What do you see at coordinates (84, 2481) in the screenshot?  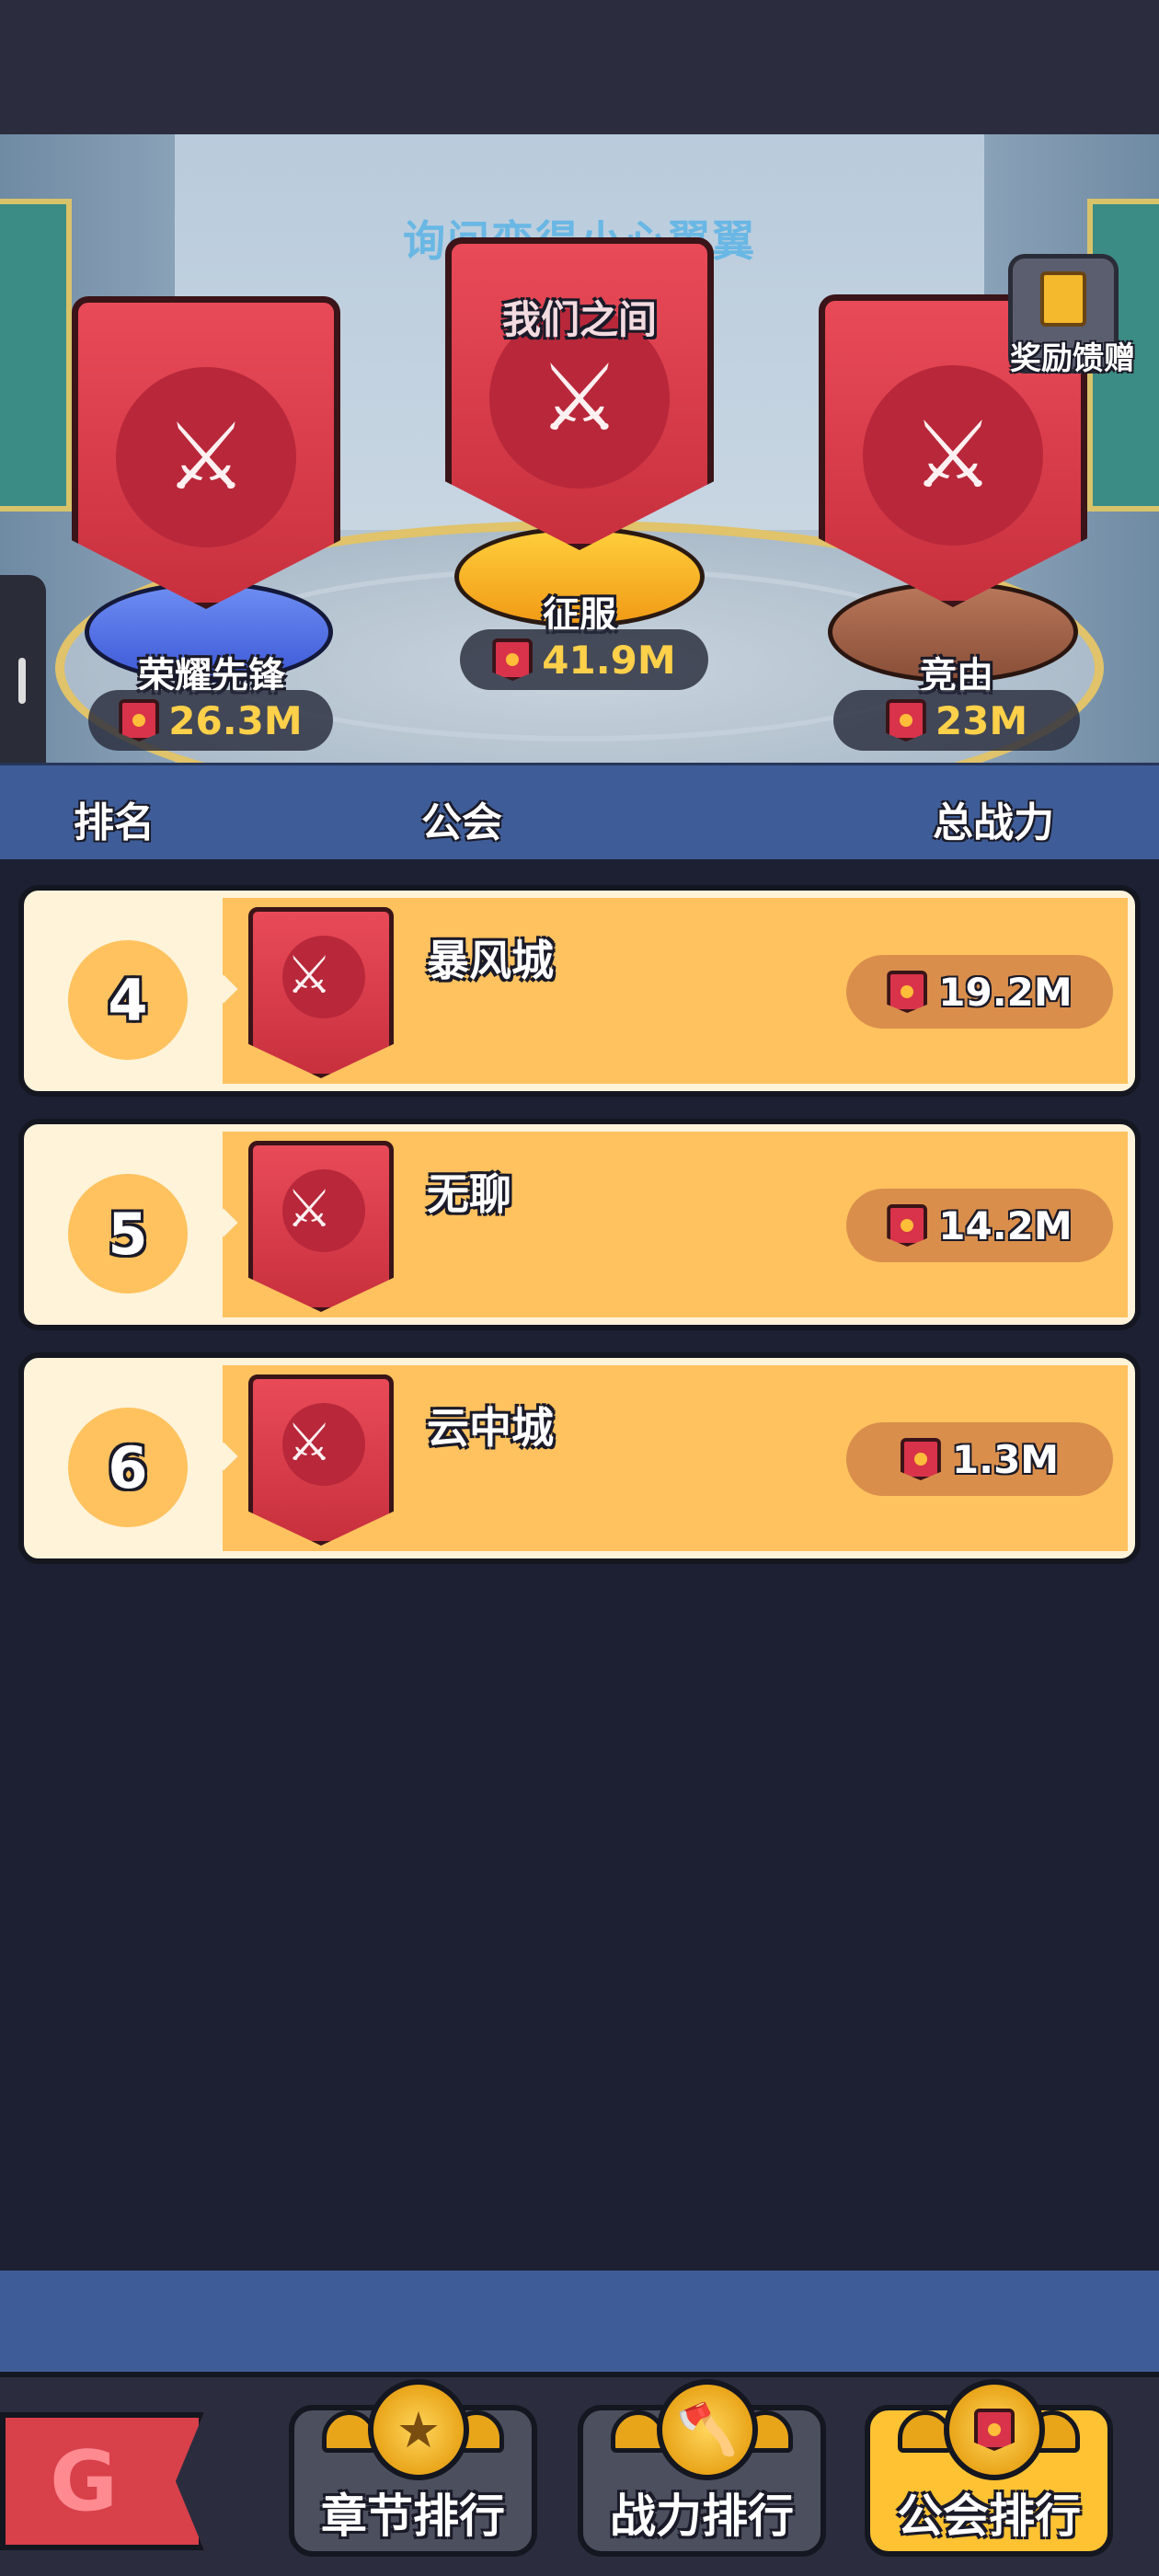 I see `back-logo-icon: G` at bounding box center [84, 2481].